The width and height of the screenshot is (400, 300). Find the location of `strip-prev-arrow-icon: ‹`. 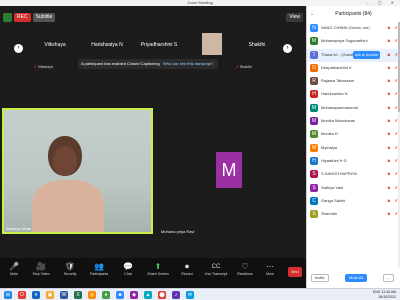

strip-prev-arrow-icon: ‹ is located at coordinates (18, 48).